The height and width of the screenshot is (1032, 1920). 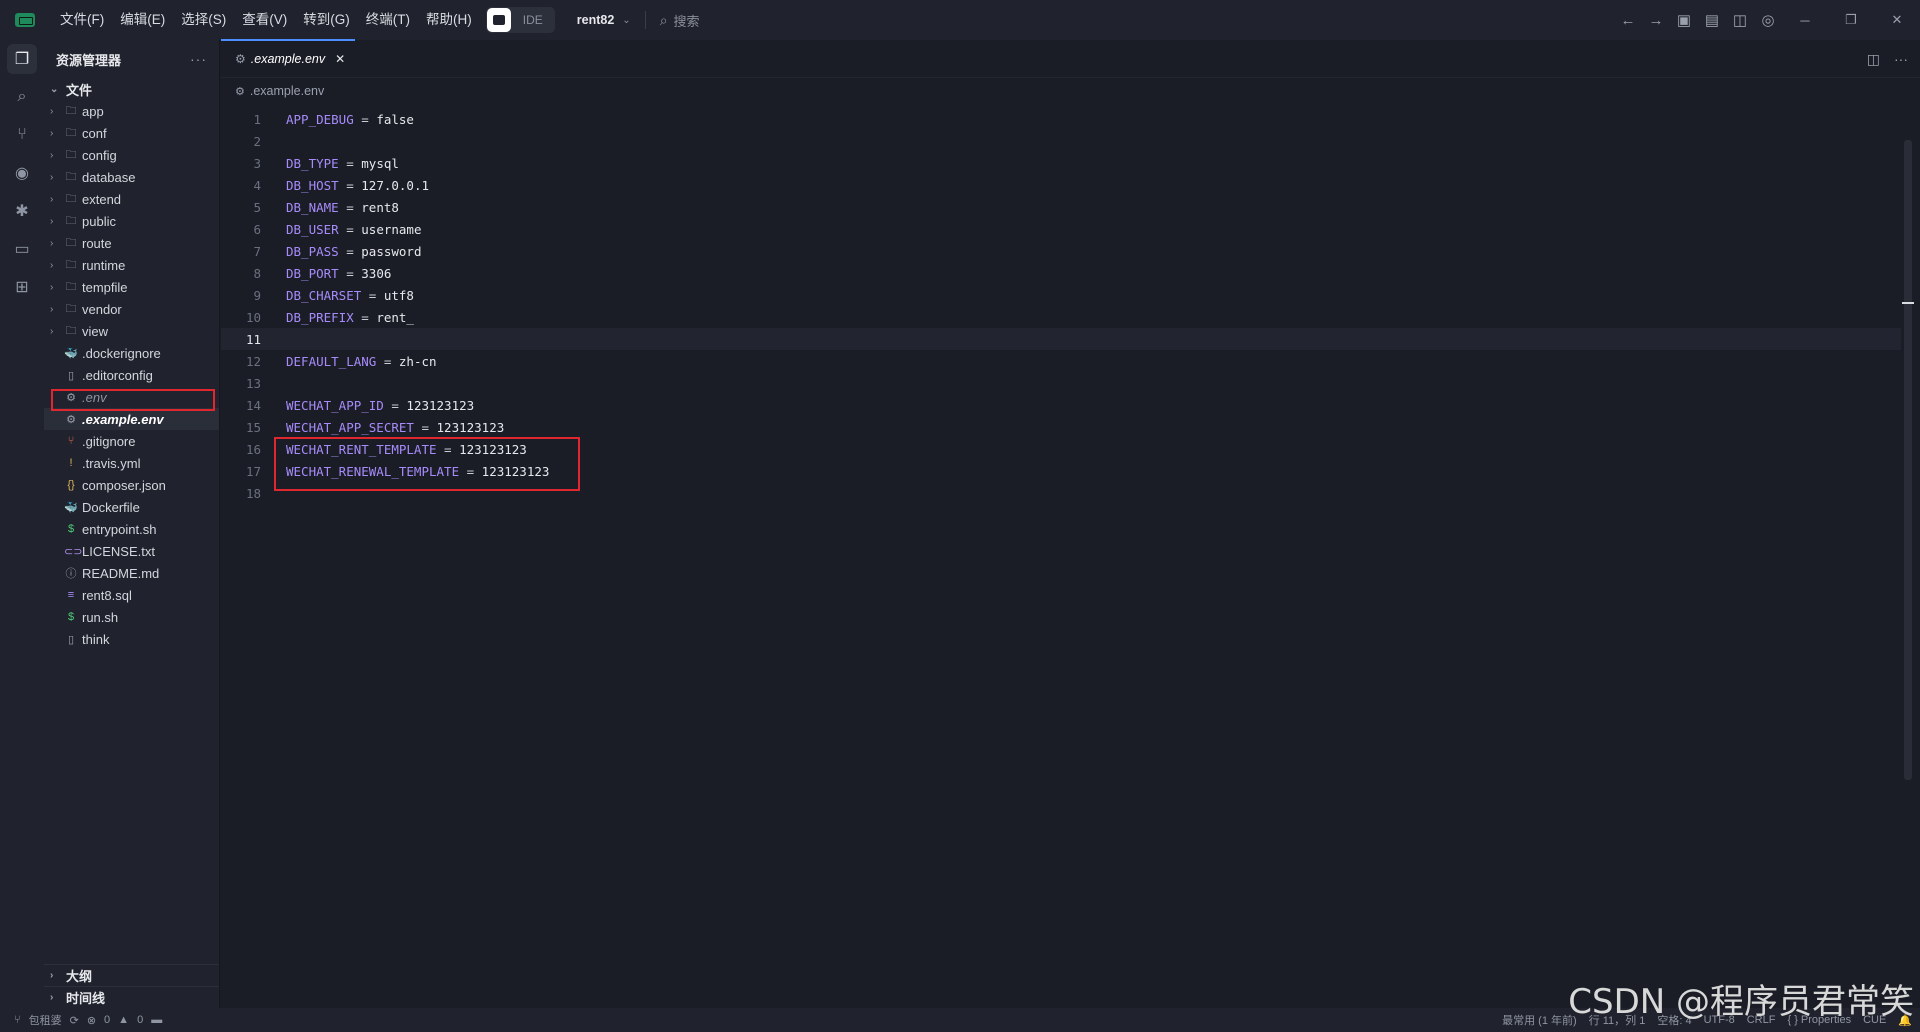 I want to click on ide-mode-switch: IDE, so click(x=520, y=20).